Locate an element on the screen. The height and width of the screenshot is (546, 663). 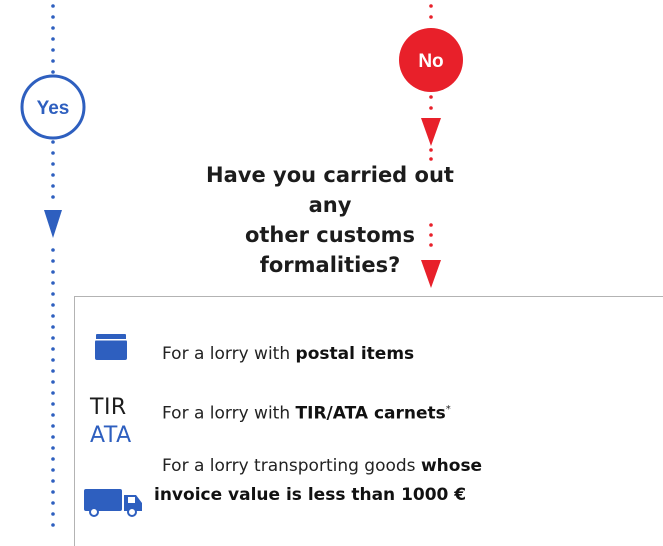
option-invoice-prefix: For a lorry transporting goods is located at coordinates (291, 466).